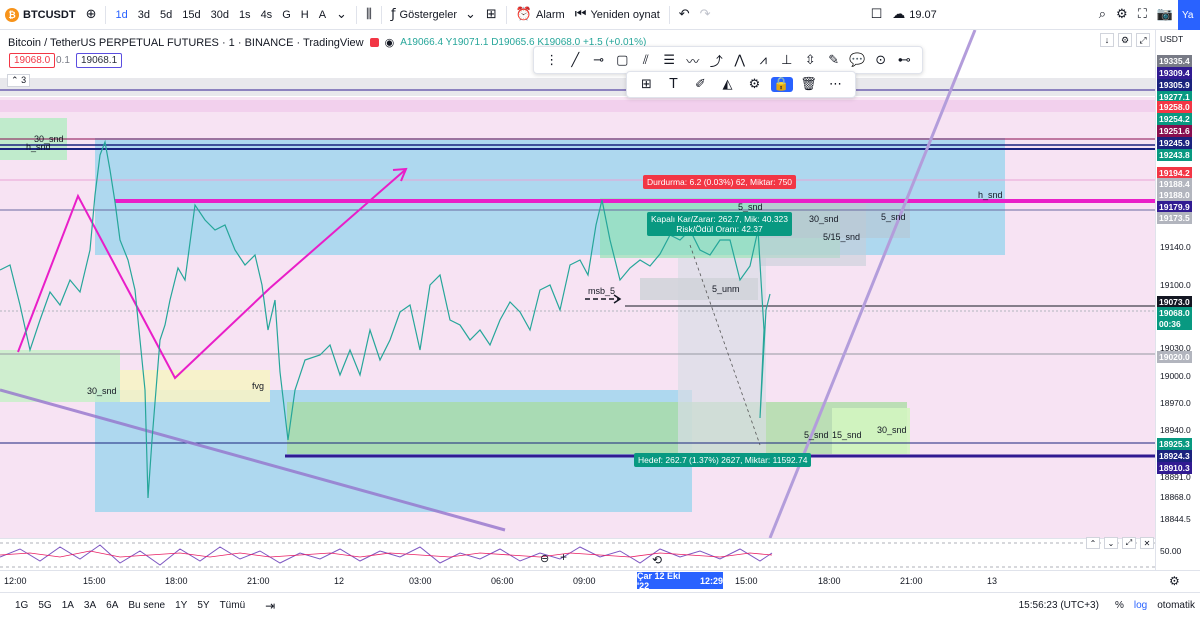 This screenshot has height=618, width=1200. What do you see at coordinates (669, 60) in the screenshot?
I see `fib-tool-icon: ☰` at bounding box center [669, 60].